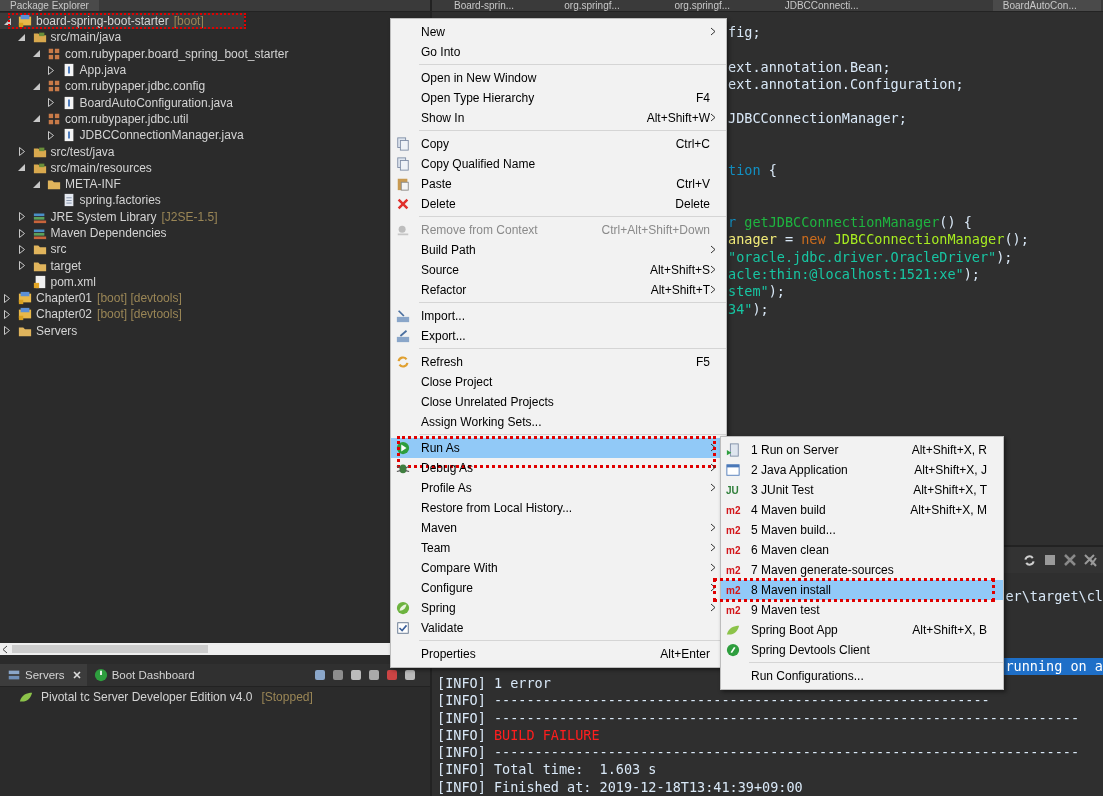  What do you see at coordinates (862, 550) in the screenshot?
I see `menu-item: m2 6 Maven clean` at bounding box center [862, 550].